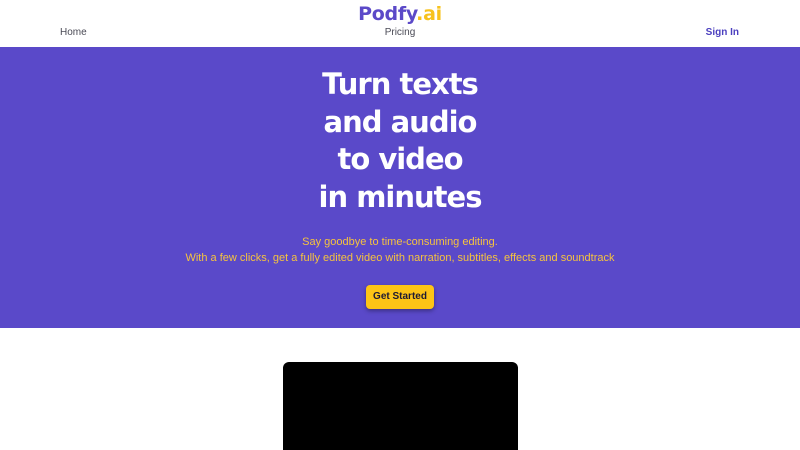 This screenshot has height=450, width=800. Describe the element at coordinates (400, 159) in the screenshot. I see `hero-title-line: to video` at that location.